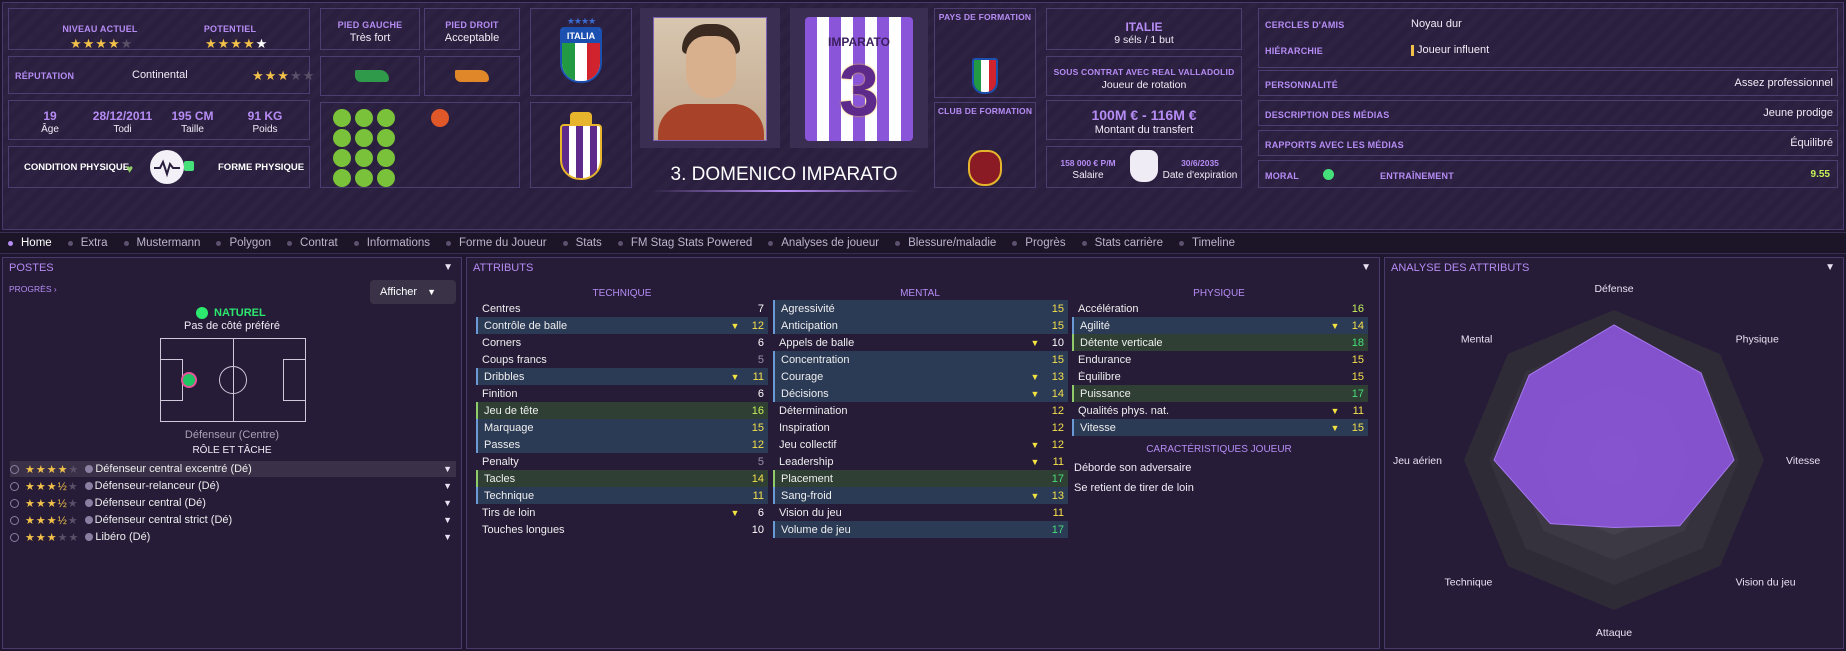 This screenshot has height=651, width=1846. I want to click on tab-stats-carri-re: Stats carrière, so click(1122, 243).